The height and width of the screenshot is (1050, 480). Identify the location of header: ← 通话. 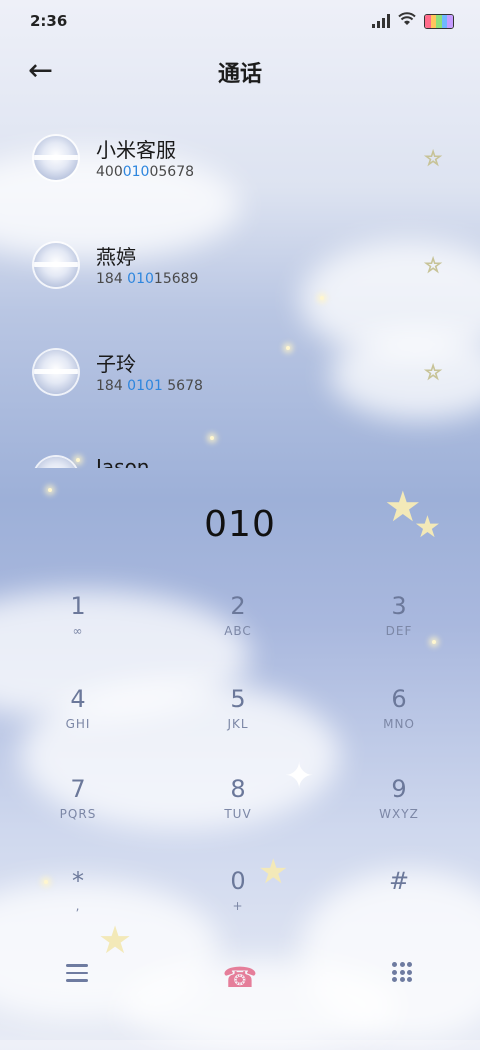
(240, 72).